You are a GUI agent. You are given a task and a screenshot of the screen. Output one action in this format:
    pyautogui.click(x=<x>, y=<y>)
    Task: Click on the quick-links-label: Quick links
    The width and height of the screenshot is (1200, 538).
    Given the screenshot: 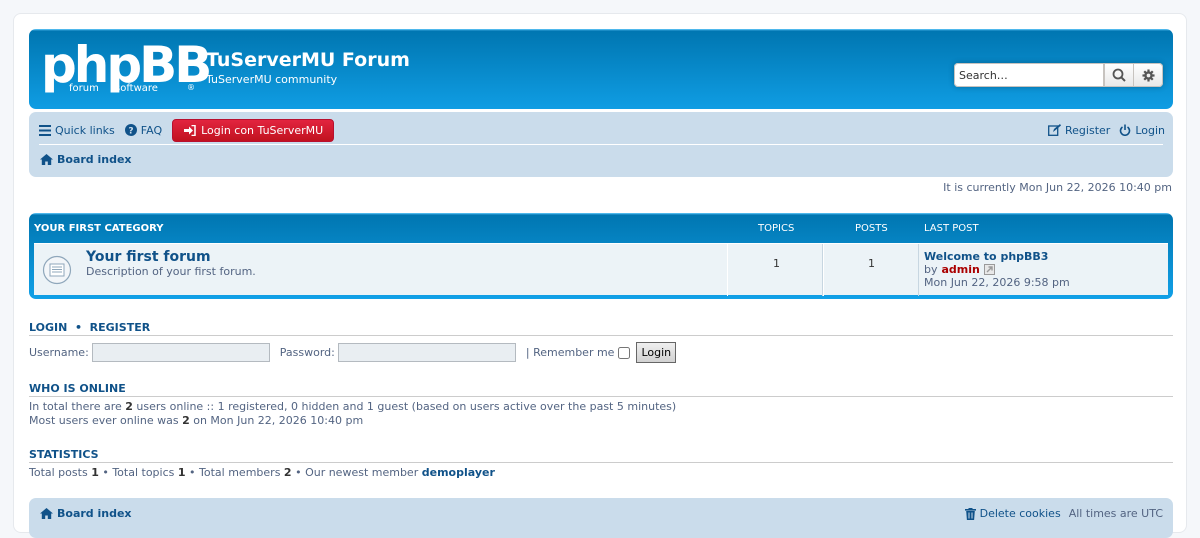 What is the action you would take?
    pyautogui.click(x=85, y=130)
    